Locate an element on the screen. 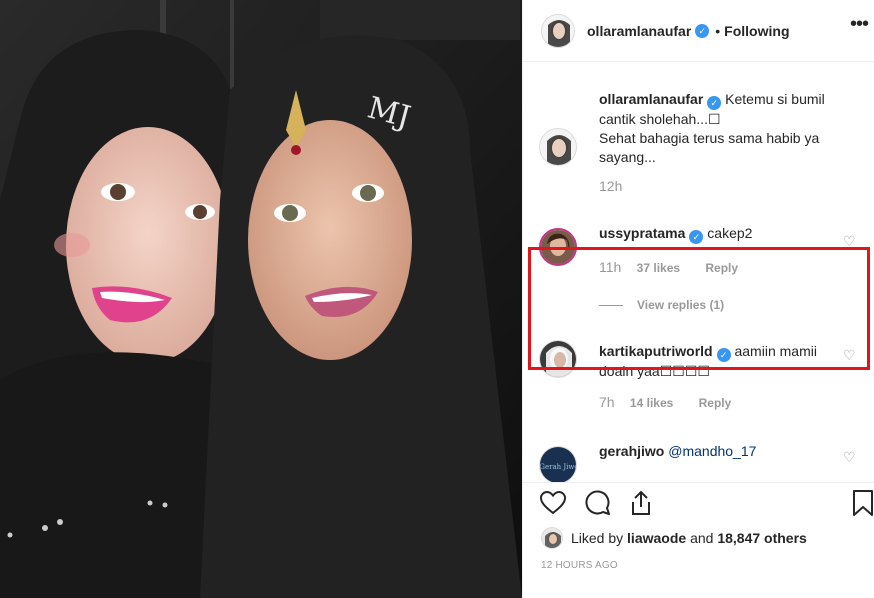  likes-summary: Liked by liawaode and 18,847 others is located at coordinates (674, 538).